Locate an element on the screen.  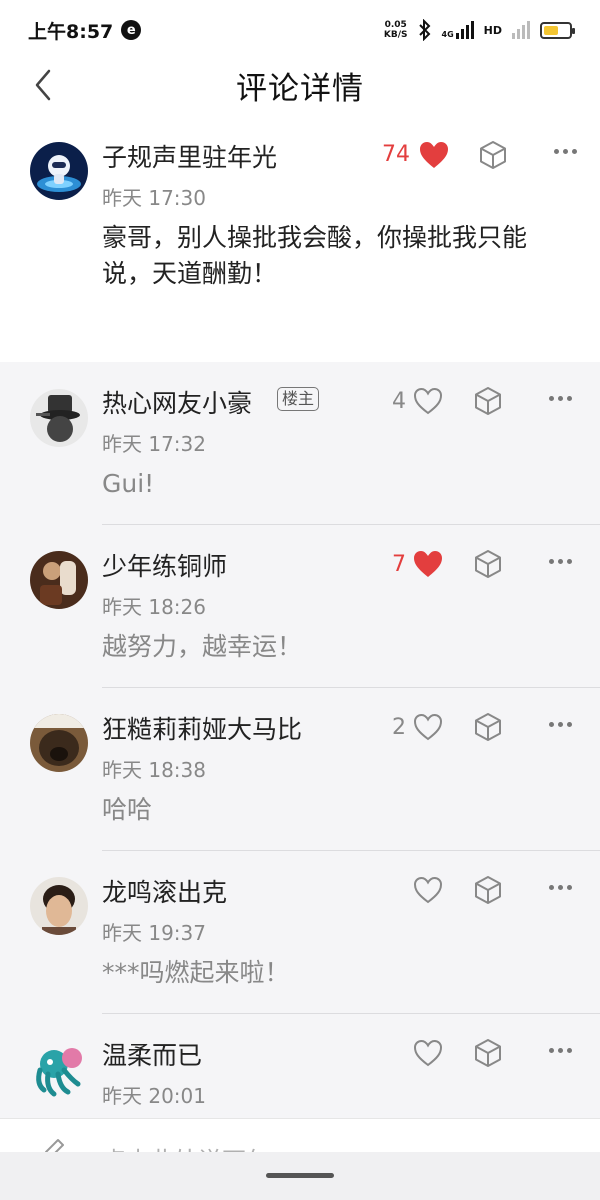
commenter-name: 子规声里驻年光 is located at coordinates (189, 156).